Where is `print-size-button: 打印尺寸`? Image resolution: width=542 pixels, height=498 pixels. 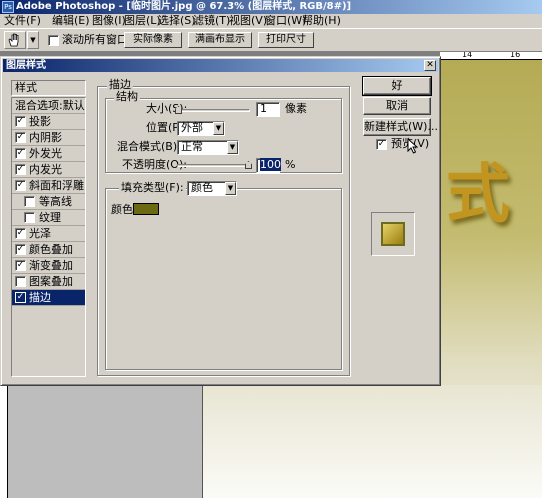 print-size-button: 打印尺寸 is located at coordinates (286, 40).